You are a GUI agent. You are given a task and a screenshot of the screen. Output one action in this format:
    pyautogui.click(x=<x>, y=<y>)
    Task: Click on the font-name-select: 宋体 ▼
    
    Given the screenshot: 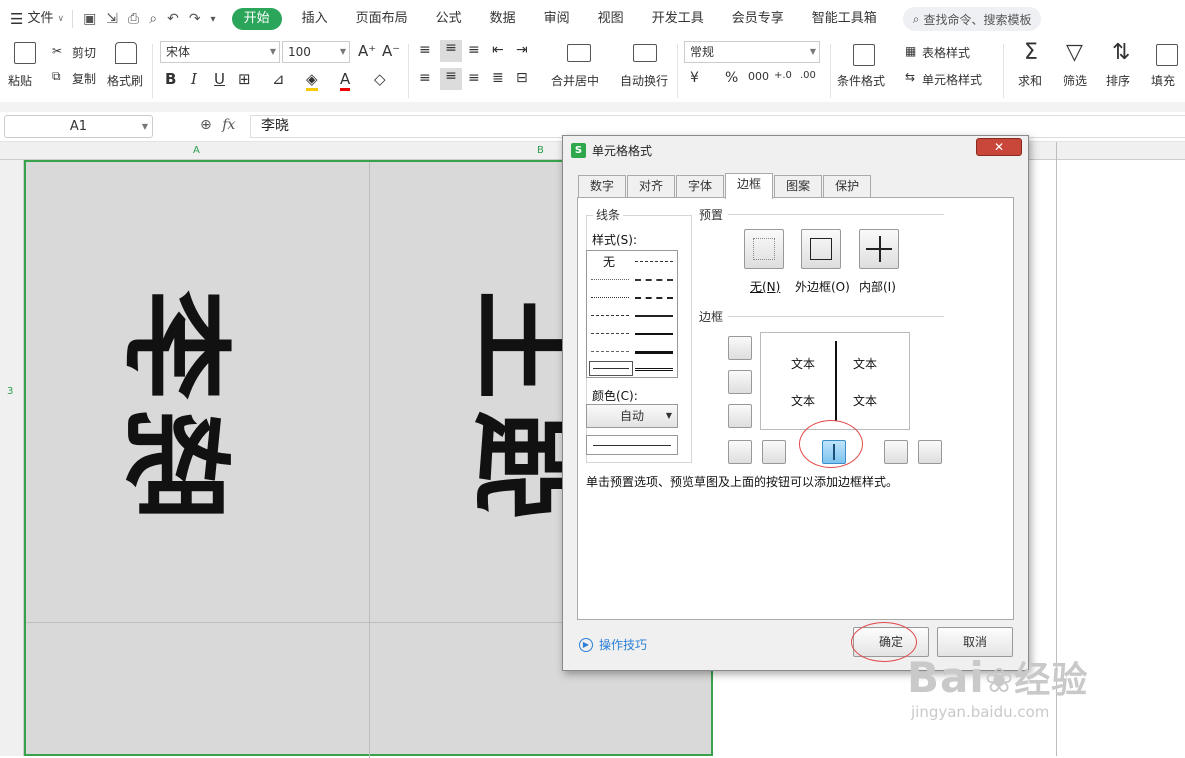 What is the action you would take?
    pyautogui.click(x=220, y=52)
    